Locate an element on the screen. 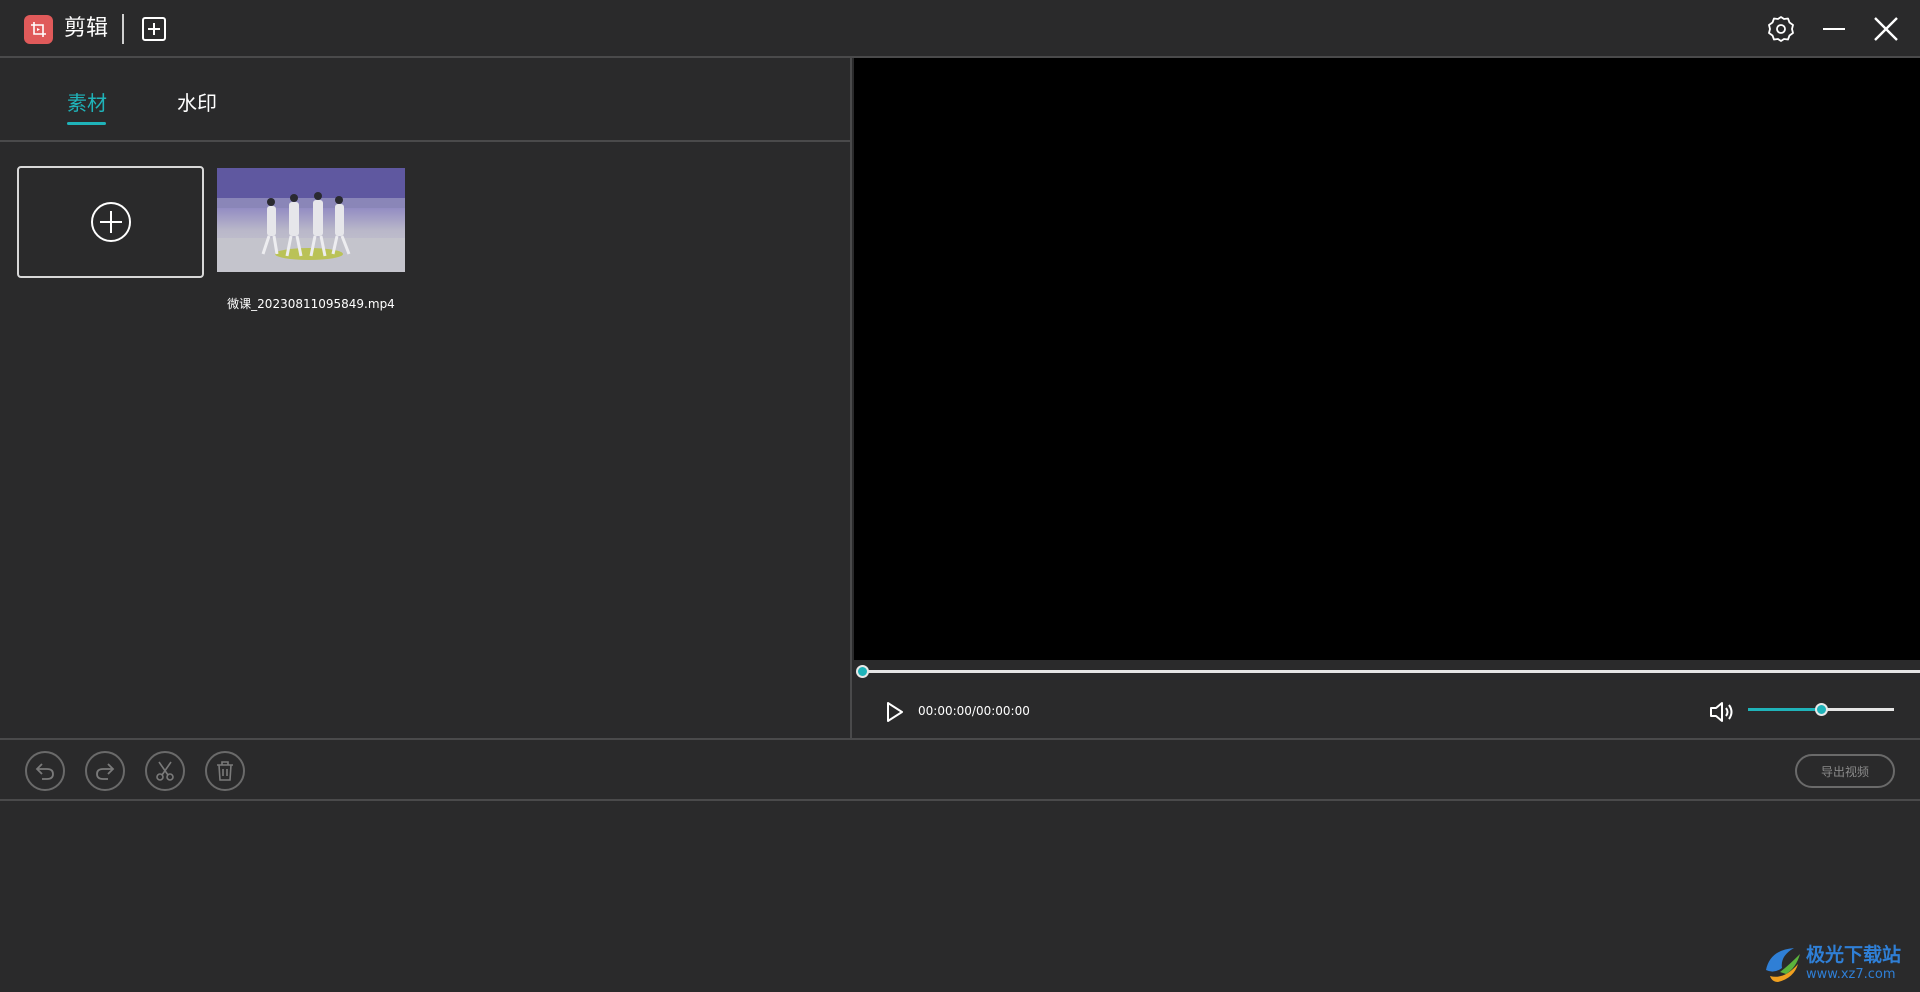 This screenshot has width=1920, height=992. edit-toolbar: 导出视频 is located at coordinates (960, 769).